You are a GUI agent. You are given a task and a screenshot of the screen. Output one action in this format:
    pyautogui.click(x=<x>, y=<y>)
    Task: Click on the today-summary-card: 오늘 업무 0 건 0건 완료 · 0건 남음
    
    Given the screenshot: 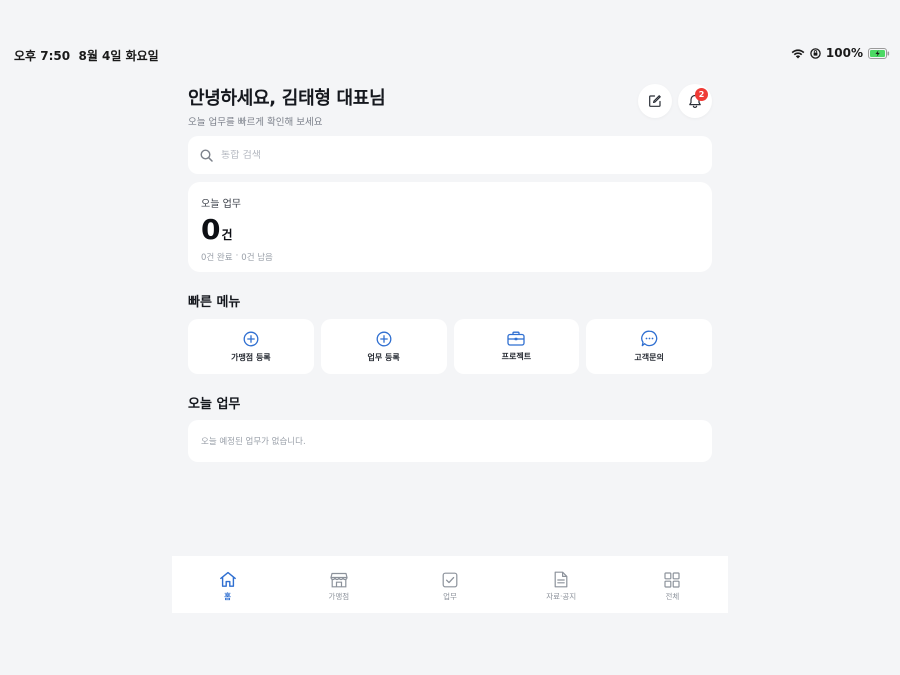 What is the action you would take?
    pyautogui.click(x=450, y=227)
    